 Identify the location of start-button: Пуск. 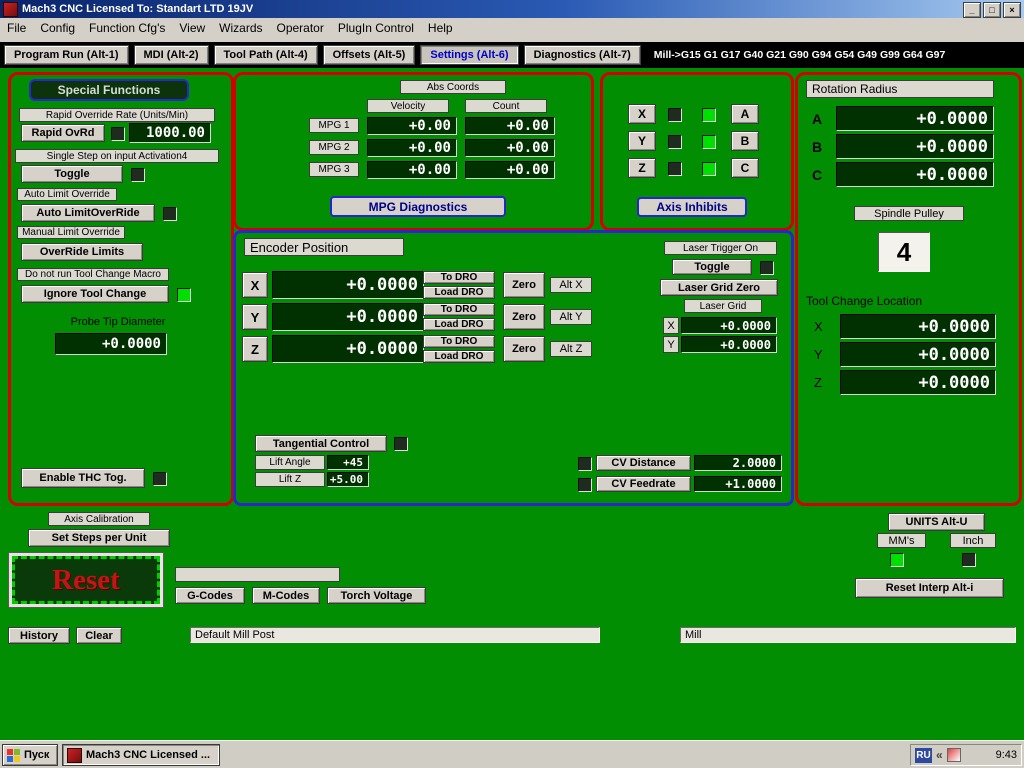
(30, 755).